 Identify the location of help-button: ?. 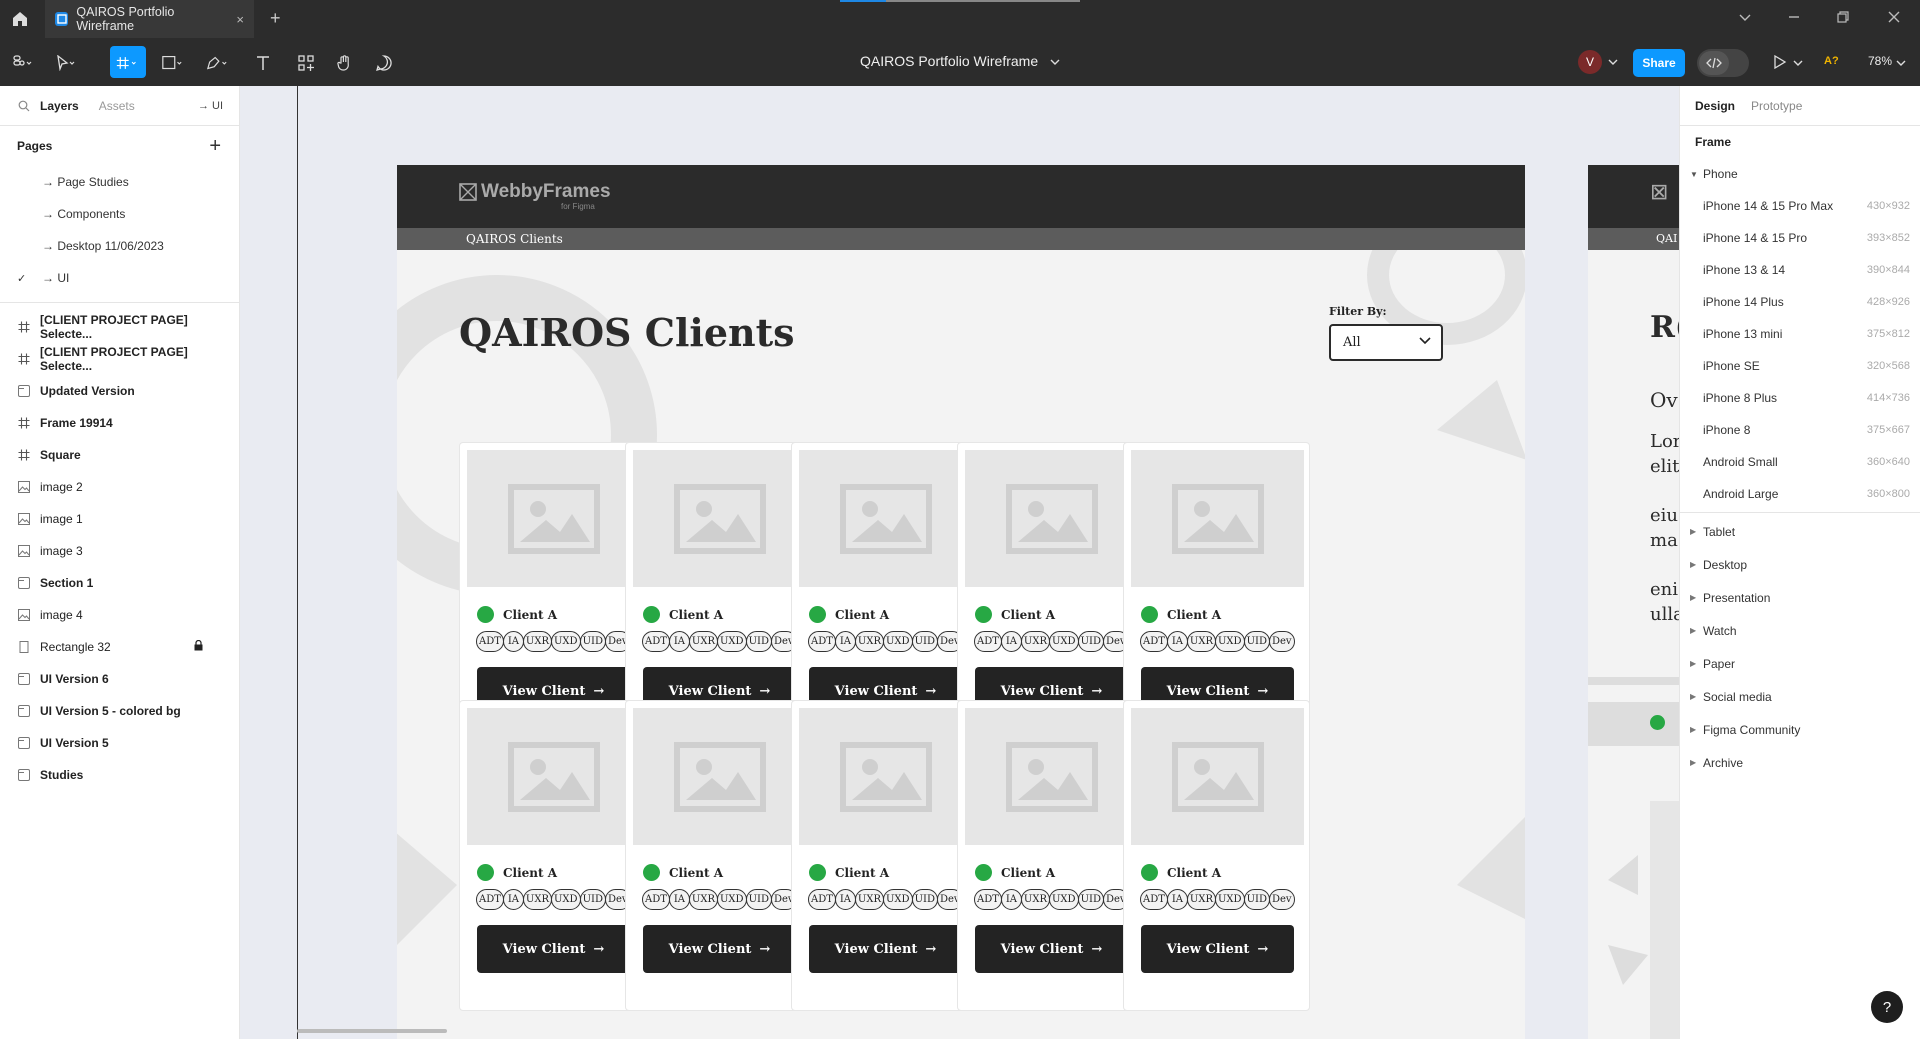
(1887, 1007).